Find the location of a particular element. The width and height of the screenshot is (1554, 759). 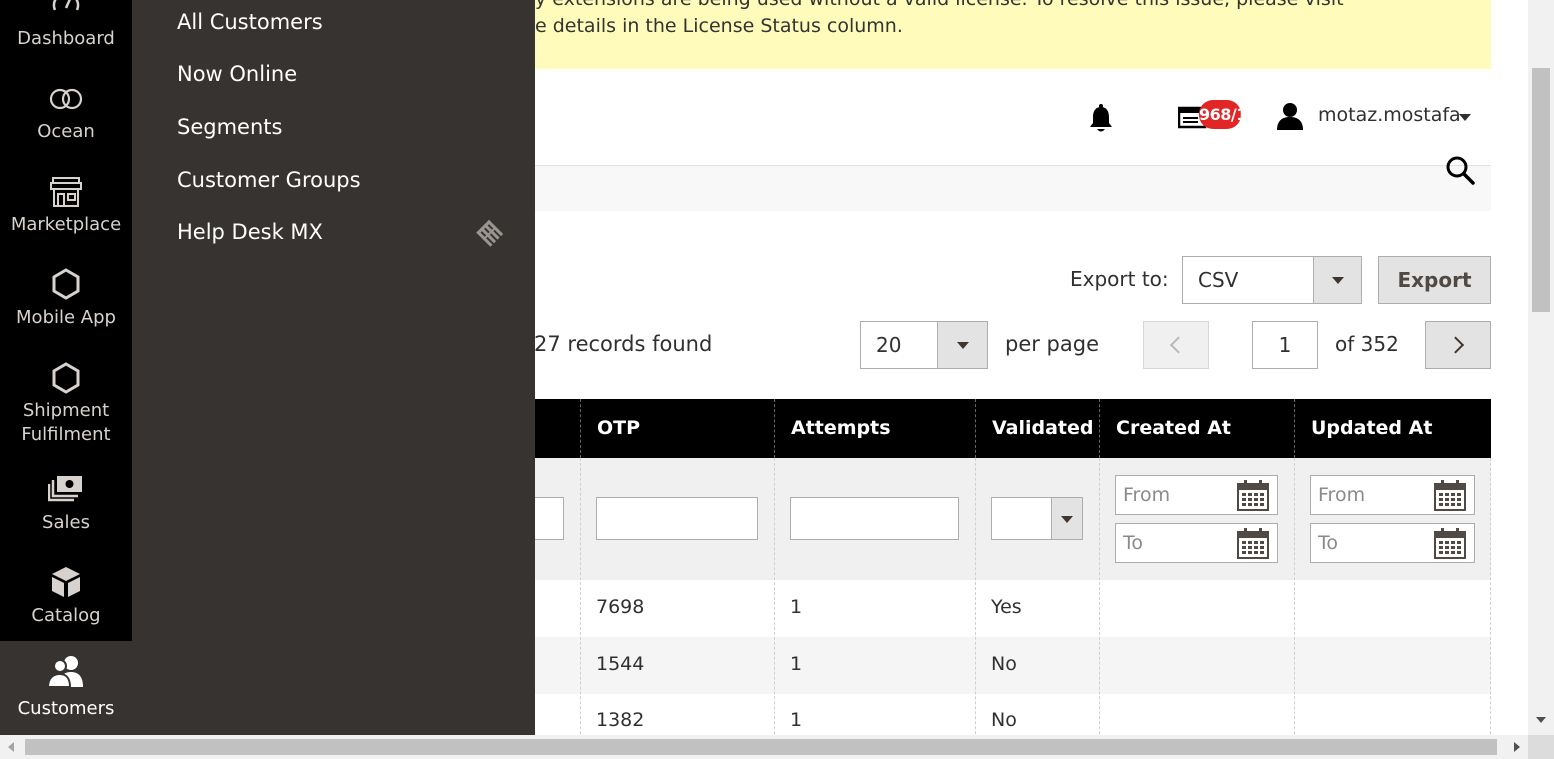

nav-item-customers: Customers is located at coordinates (66, 688).